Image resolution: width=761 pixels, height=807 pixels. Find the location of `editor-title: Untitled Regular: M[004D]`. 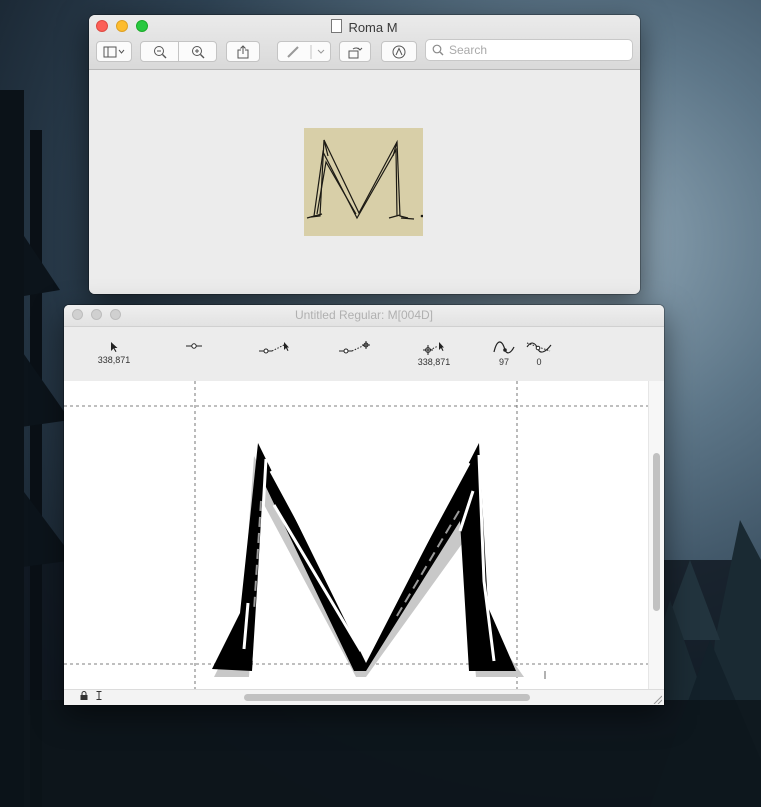

editor-title: Untitled Regular: M[004D] is located at coordinates (364, 315).